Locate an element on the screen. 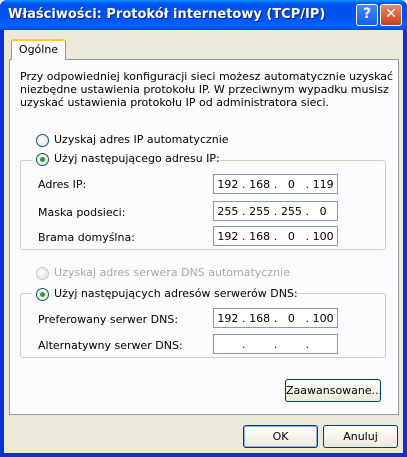 Image resolution: width=407 pixels, height=457 pixels. subnet-mask-label: Maska podsieci: is located at coordinates (82, 212).